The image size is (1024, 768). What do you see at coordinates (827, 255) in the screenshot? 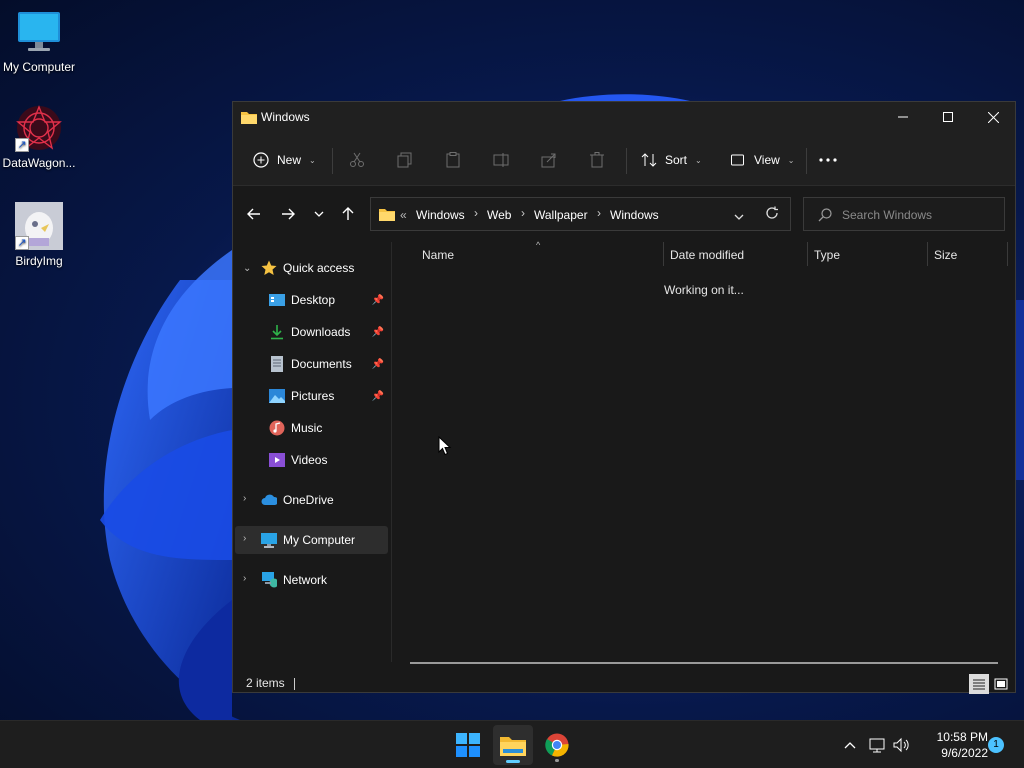
I see `column-header-type: Type` at bounding box center [827, 255].